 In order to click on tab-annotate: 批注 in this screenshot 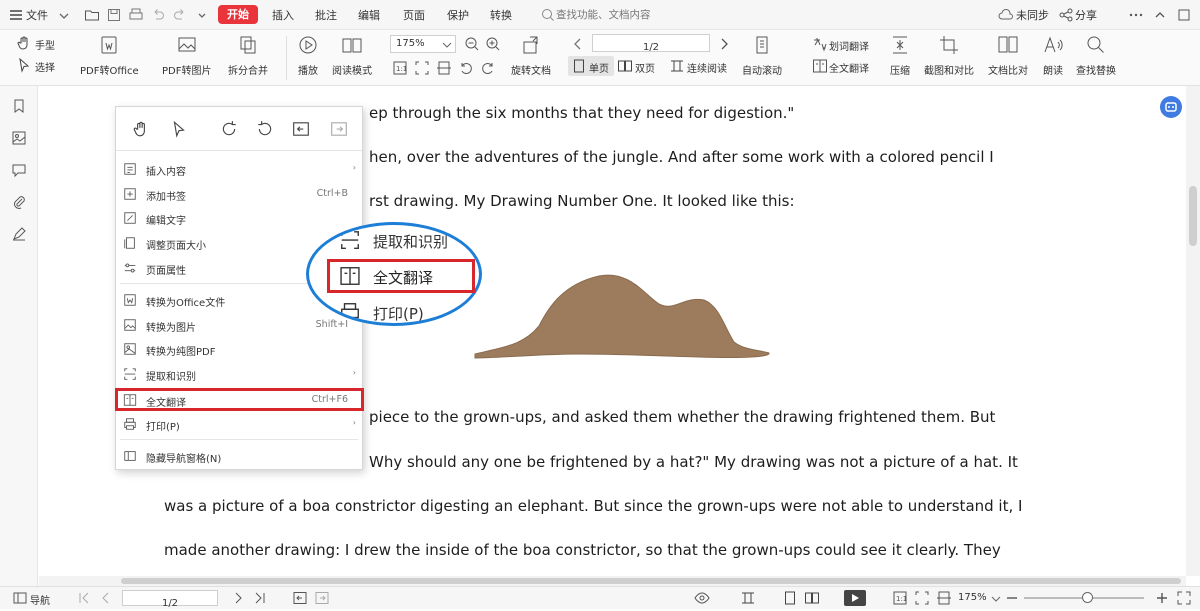, I will do `click(326, 15)`.